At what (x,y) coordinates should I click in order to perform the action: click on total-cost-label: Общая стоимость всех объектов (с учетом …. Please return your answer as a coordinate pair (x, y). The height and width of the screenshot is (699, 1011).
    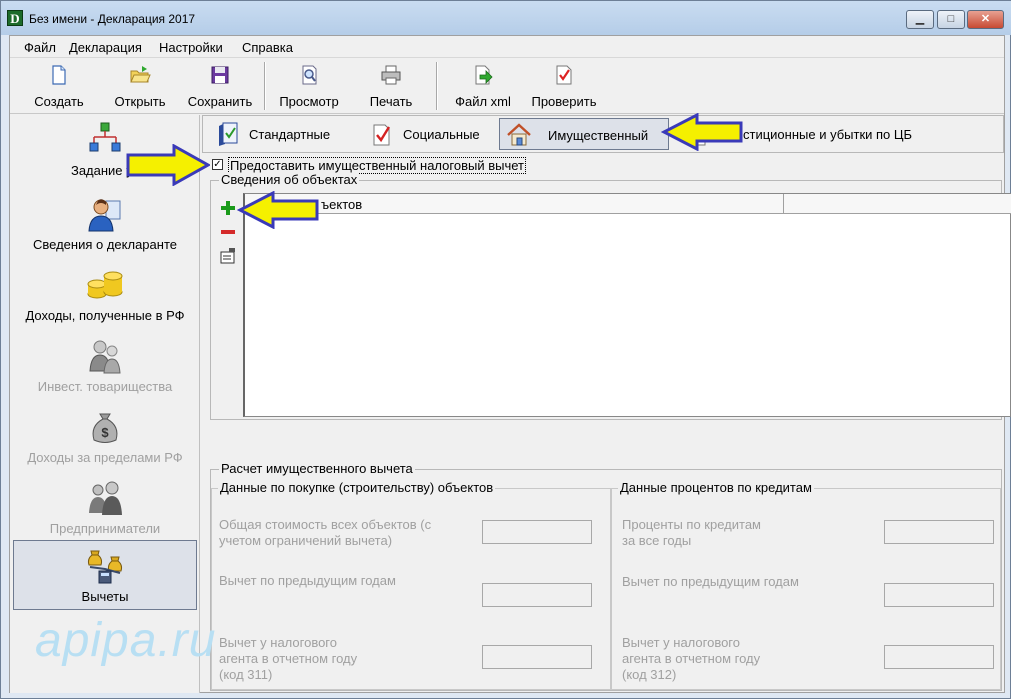
    Looking at the image, I should click on (325, 533).